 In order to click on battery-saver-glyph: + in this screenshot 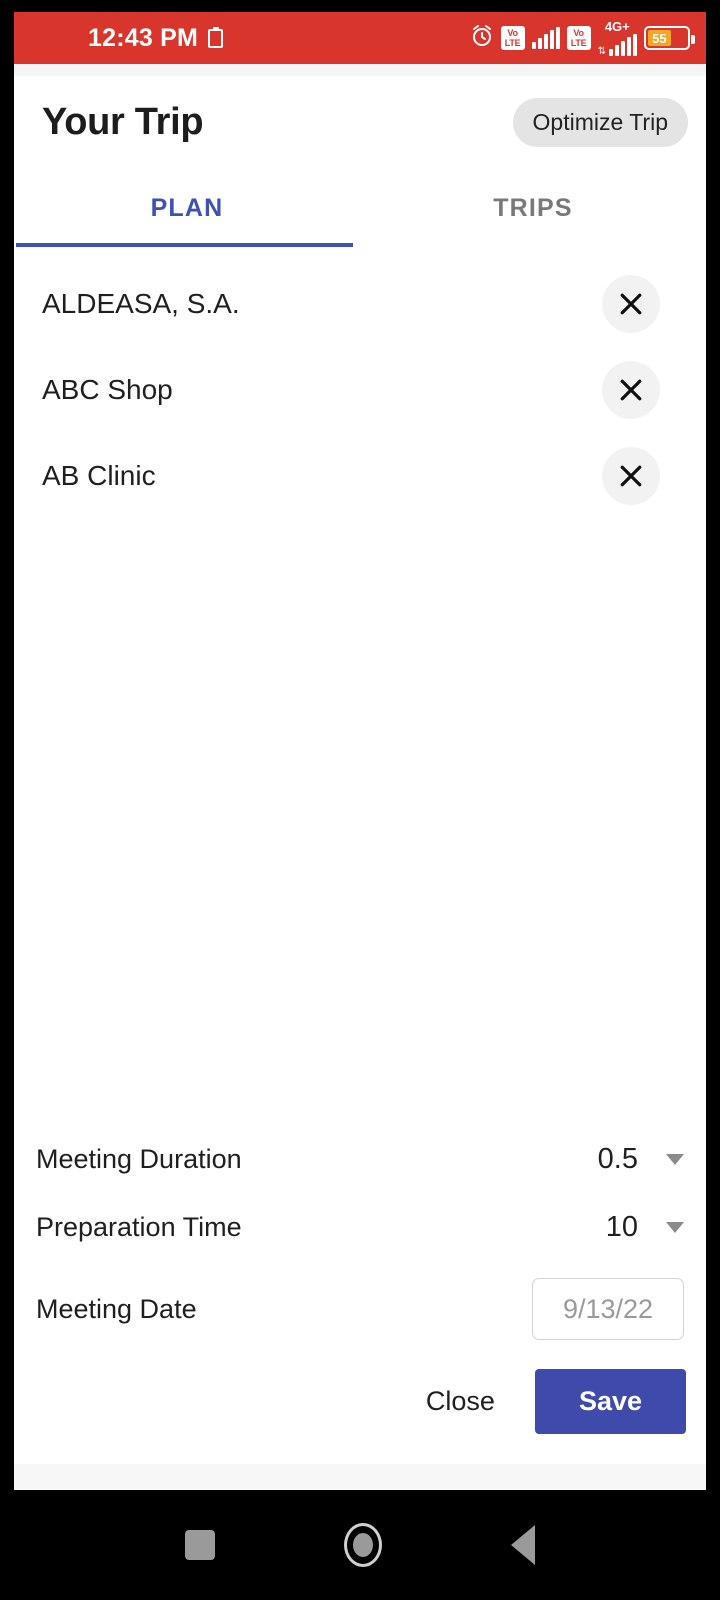, I will do `click(215, 38)`.